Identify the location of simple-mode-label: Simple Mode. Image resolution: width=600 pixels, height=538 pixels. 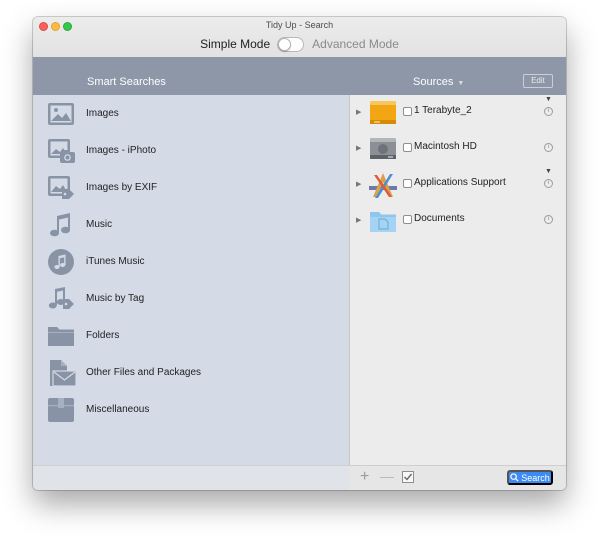
(235, 44).